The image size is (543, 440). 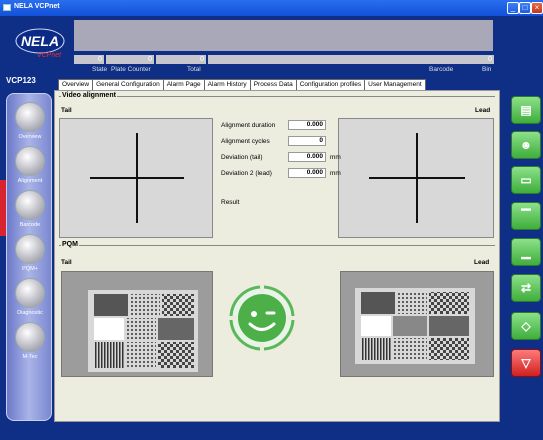 I want to click on deviation-lead-value: 0.000, so click(x=307, y=173).